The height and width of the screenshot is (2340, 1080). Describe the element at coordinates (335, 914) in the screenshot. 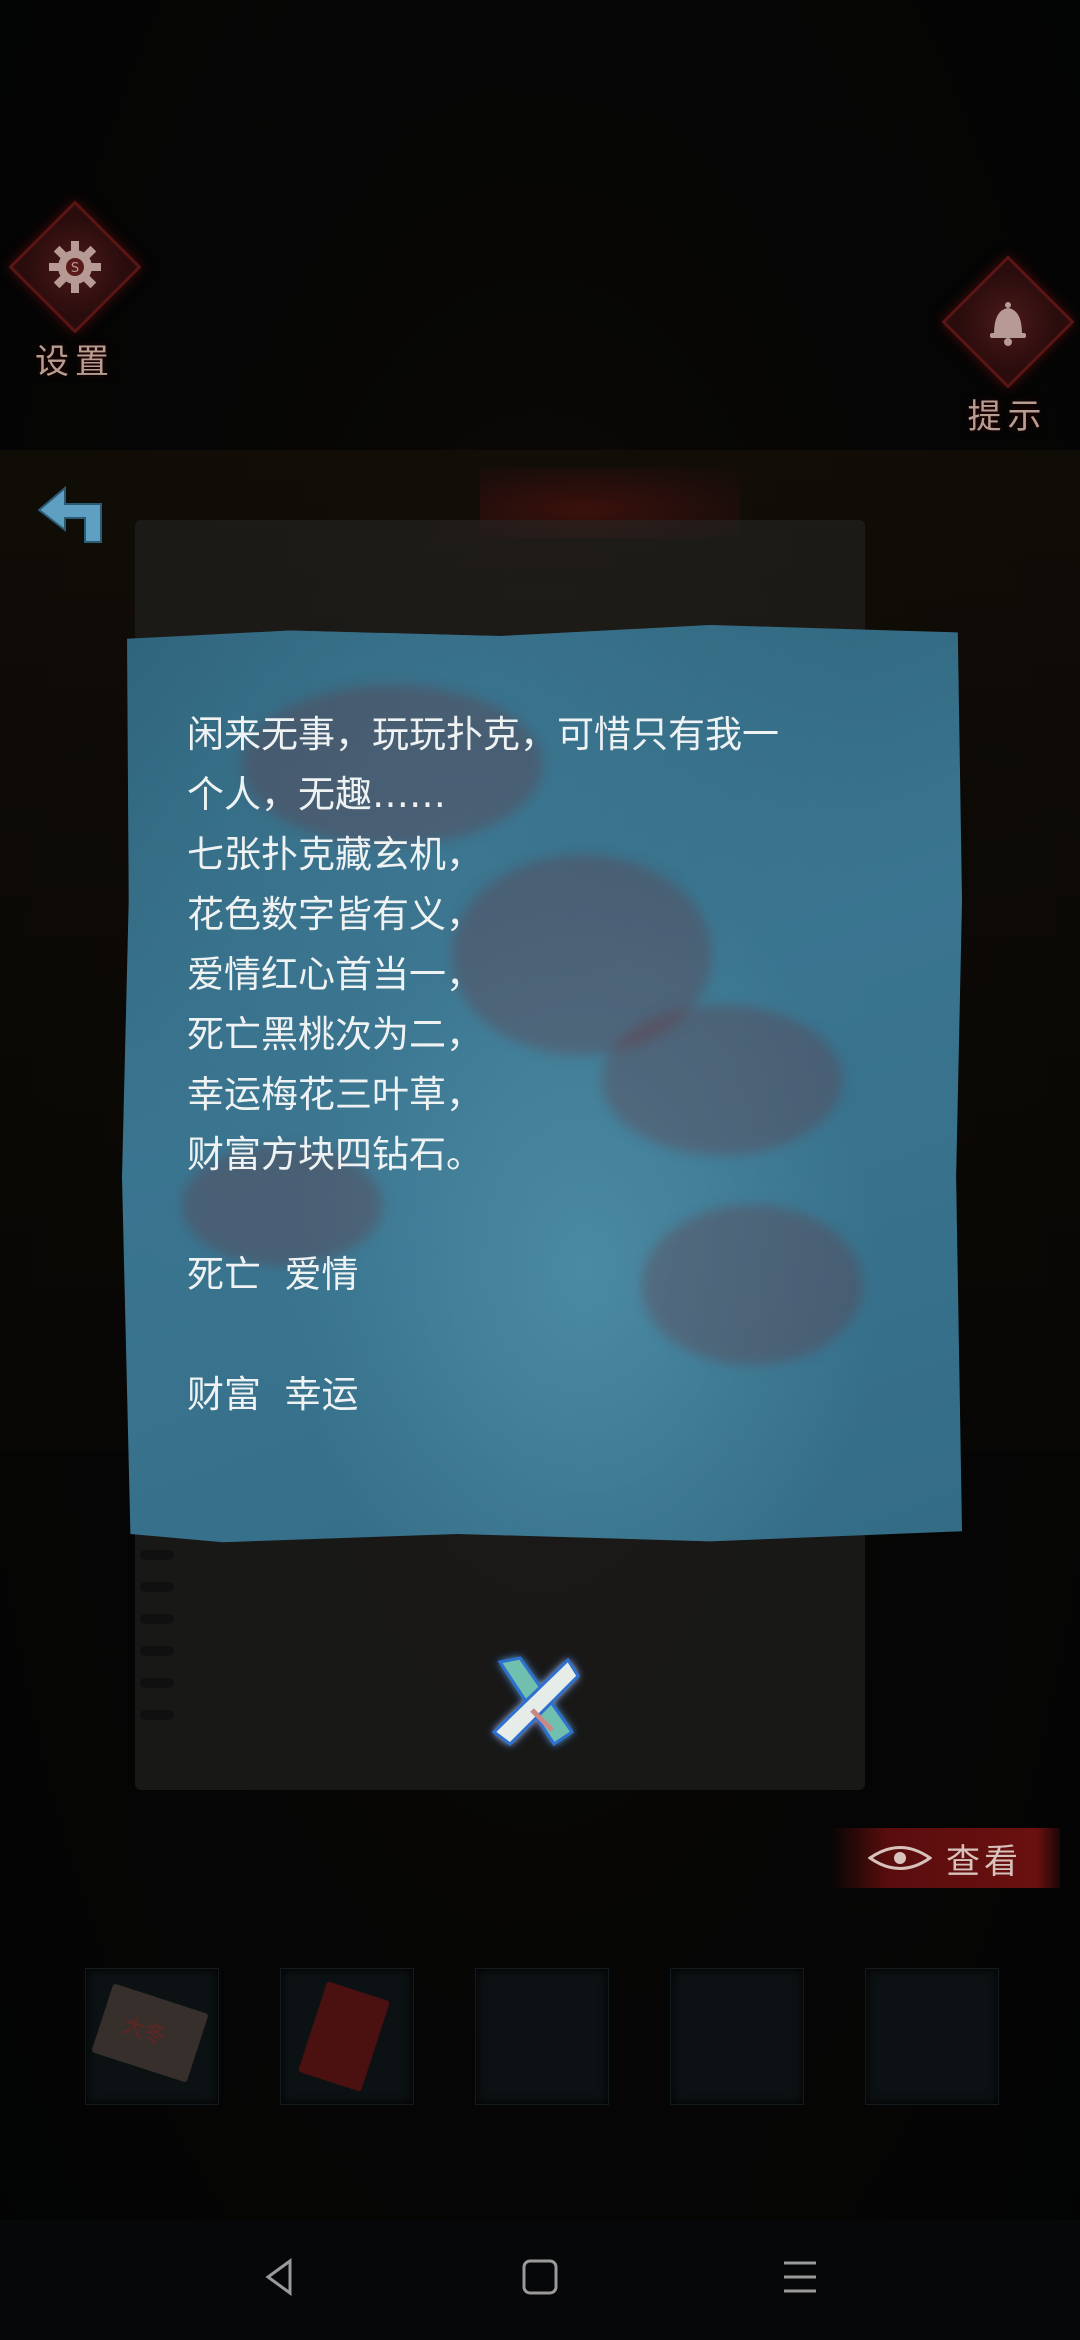

I see `note-line: 花色数字皆有义，` at that location.